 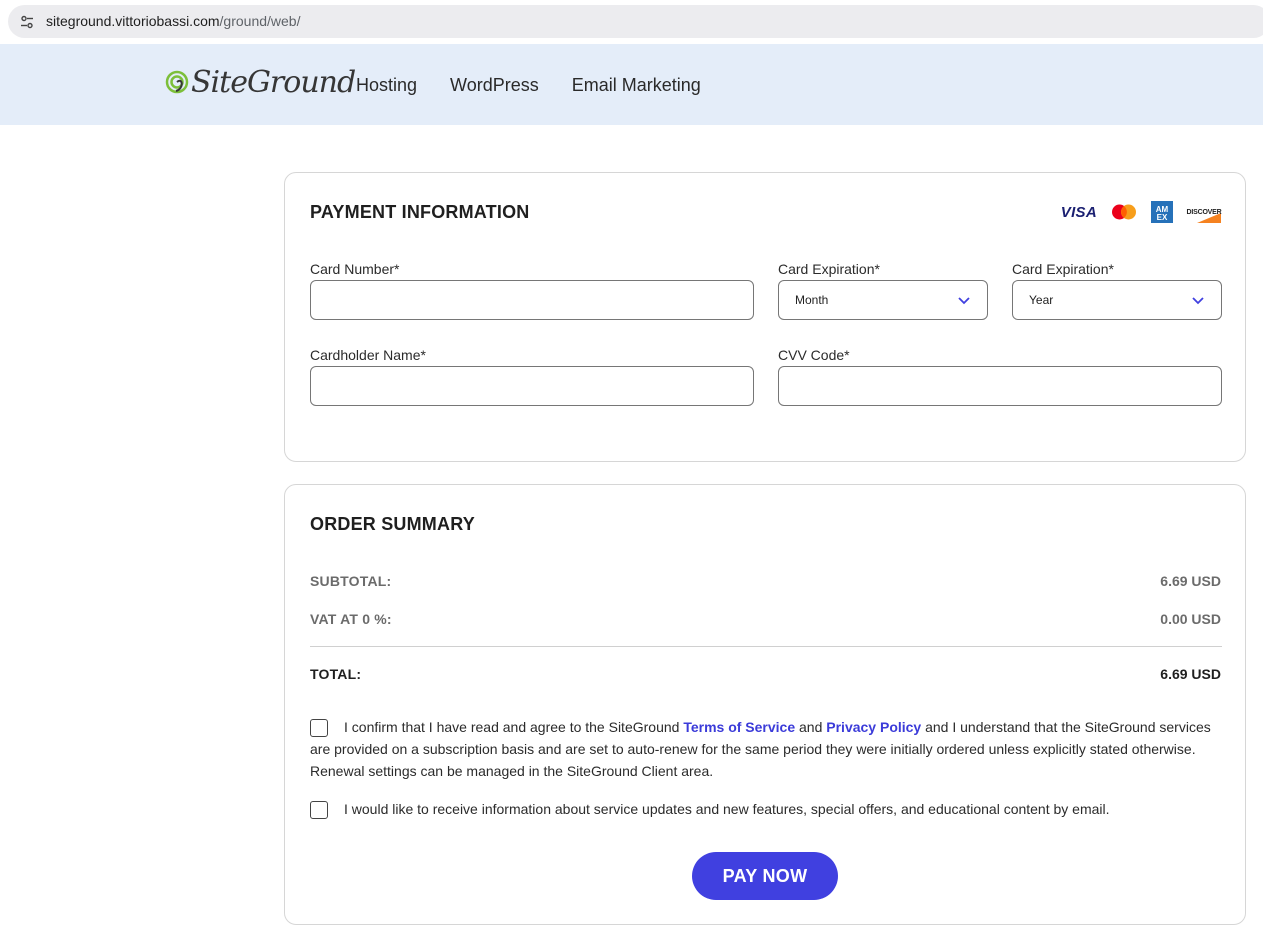 What do you see at coordinates (873, 727) in the screenshot?
I see `privacy-policy-link: Privacy Policy` at bounding box center [873, 727].